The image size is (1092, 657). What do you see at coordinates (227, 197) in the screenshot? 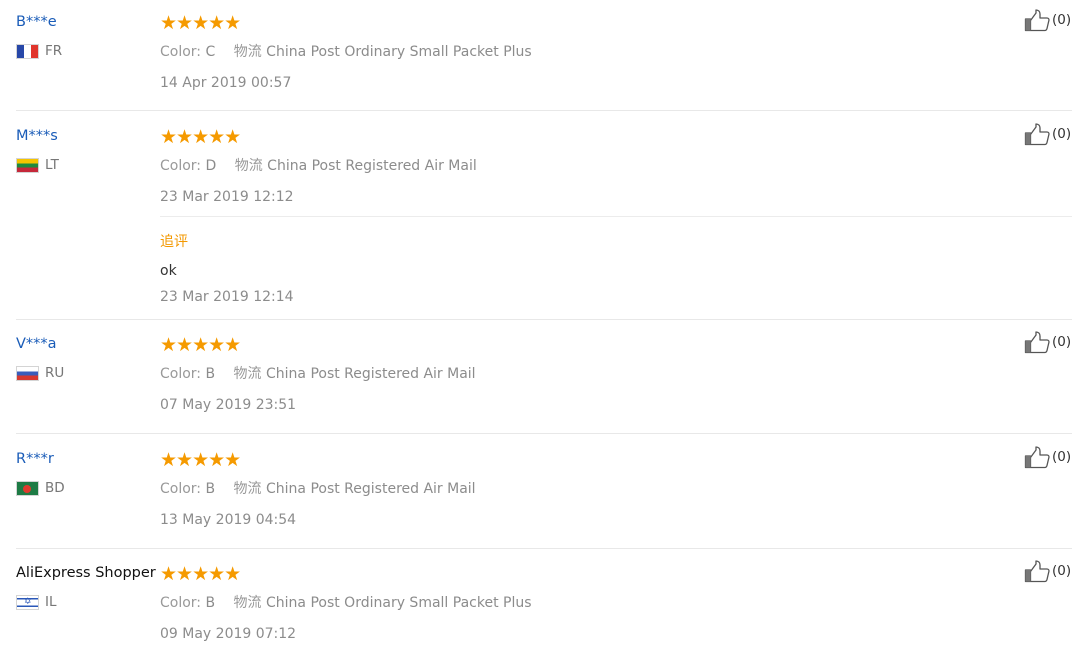
I see `review-date: 23 Mar 2019 12:12` at bounding box center [227, 197].